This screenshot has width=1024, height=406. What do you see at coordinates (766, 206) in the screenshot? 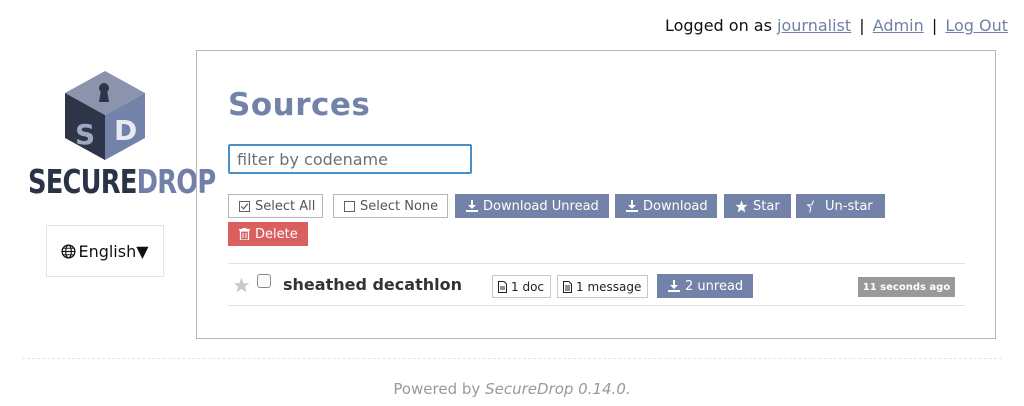
I see `star-label: Star` at bounding box center [766, 206].